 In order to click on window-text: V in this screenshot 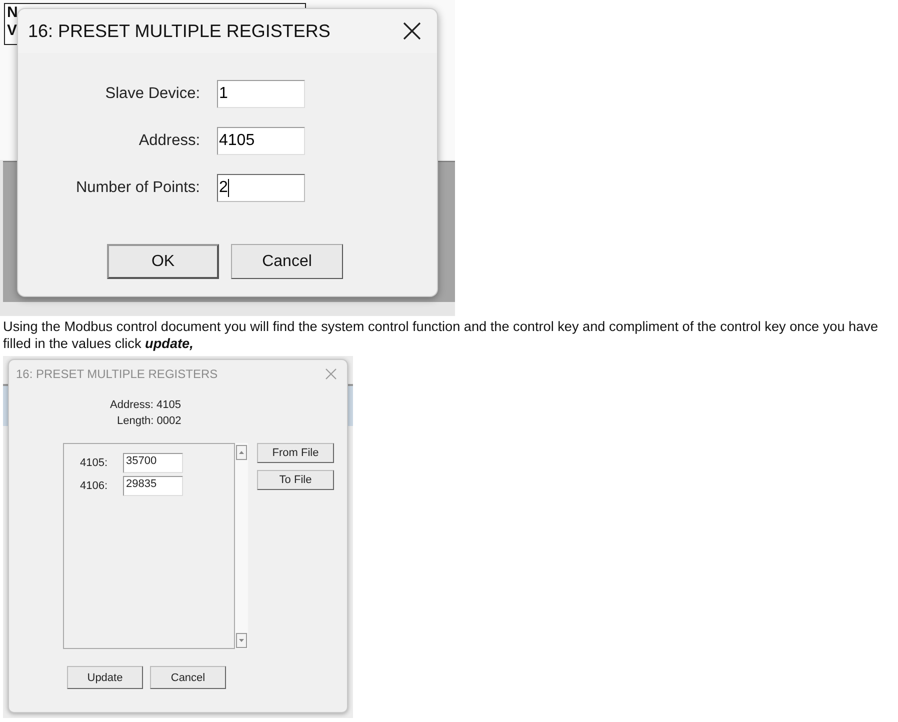, I will do `click(12, 31)`.